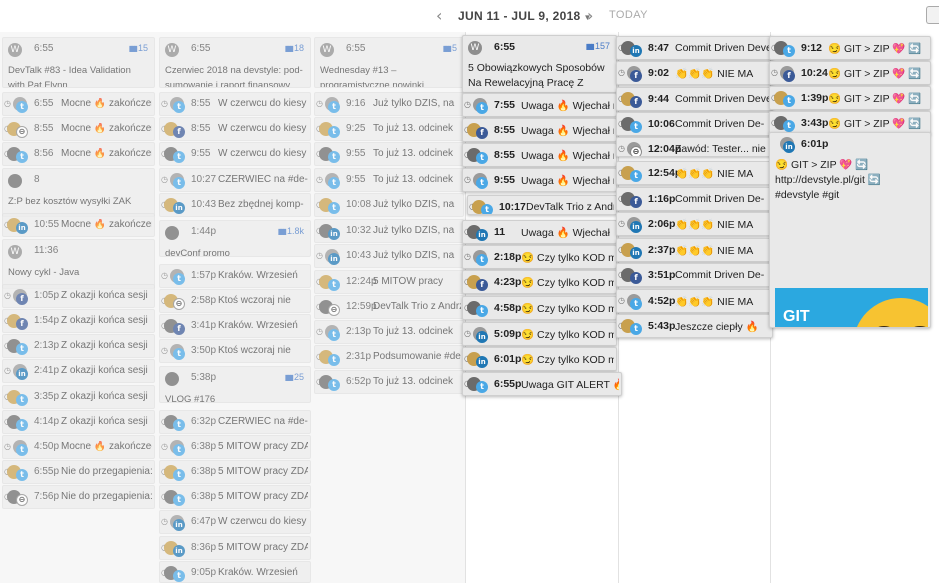 This screenshot has width=939, height=583. What do you see at coordinates (508, 384) in the screenshot?
I see `post-time: 6:55p` at bounding box center [508, 384].